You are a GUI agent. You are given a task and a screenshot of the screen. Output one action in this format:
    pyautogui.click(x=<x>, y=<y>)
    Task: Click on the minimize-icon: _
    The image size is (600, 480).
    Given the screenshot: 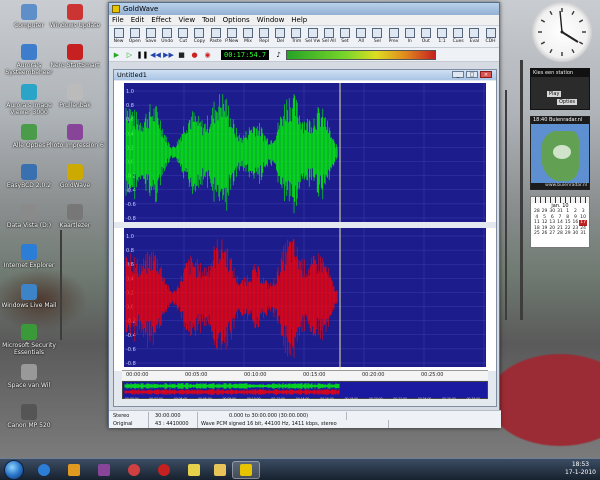 What is the action you would take?
    pyautogui.click(x=458, y=74)
    